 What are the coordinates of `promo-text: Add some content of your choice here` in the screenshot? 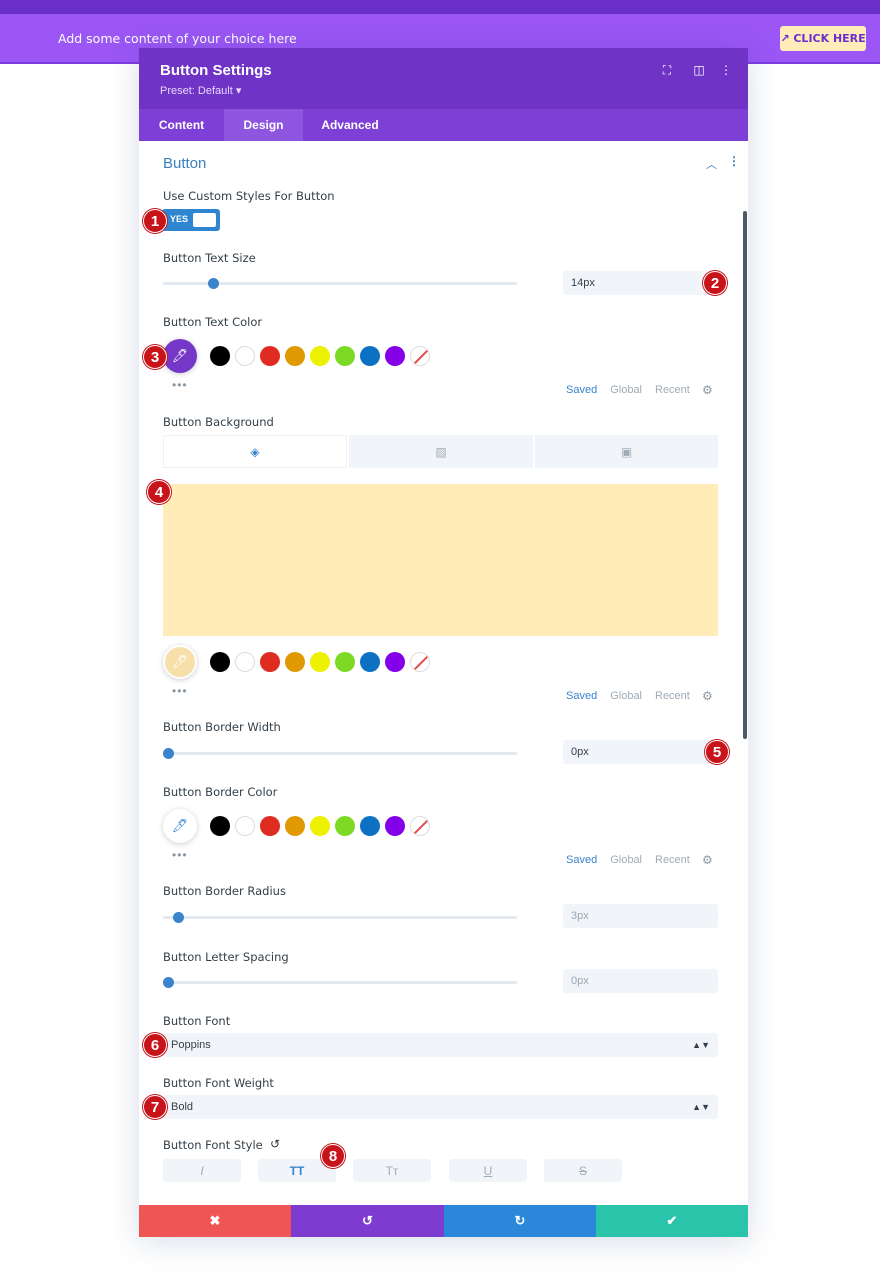 It's located at (177, 38).